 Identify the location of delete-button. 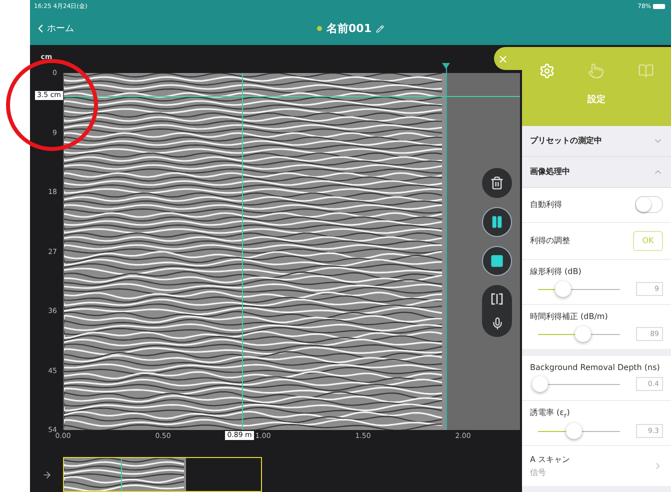
(497, 183).